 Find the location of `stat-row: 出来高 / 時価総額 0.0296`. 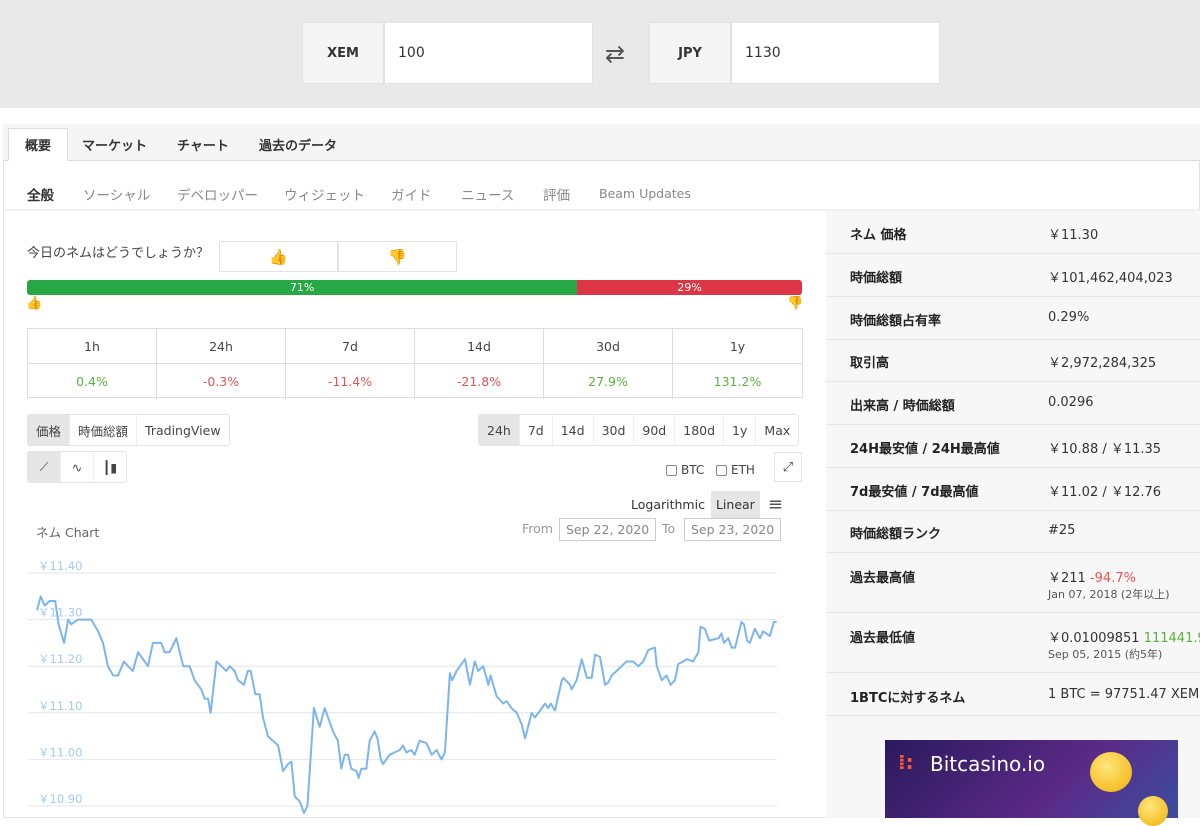

stat-row: 出来高 / 時価総額 0.0296 is located at coordinates (1013, 403).